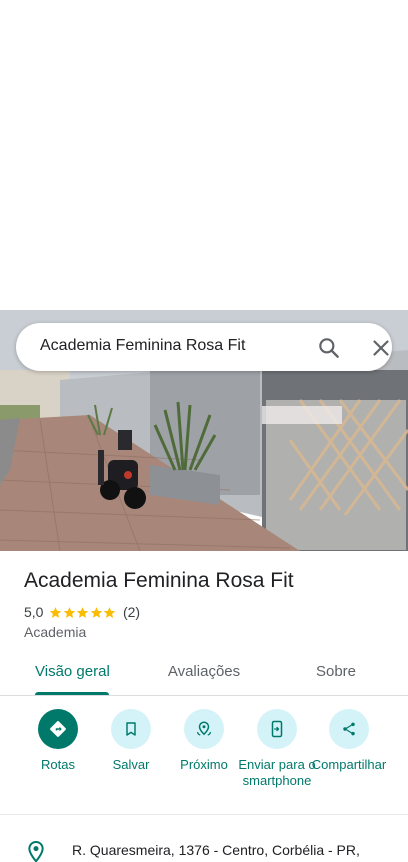  I want to click on directions-icon, so click(58, 729).